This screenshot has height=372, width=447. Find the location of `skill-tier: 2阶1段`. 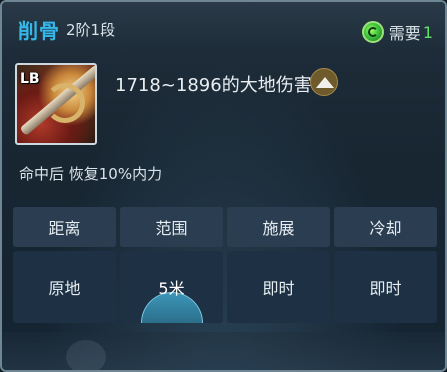

skill-tier: 2阶1段 is located at coordinates (91, 30).